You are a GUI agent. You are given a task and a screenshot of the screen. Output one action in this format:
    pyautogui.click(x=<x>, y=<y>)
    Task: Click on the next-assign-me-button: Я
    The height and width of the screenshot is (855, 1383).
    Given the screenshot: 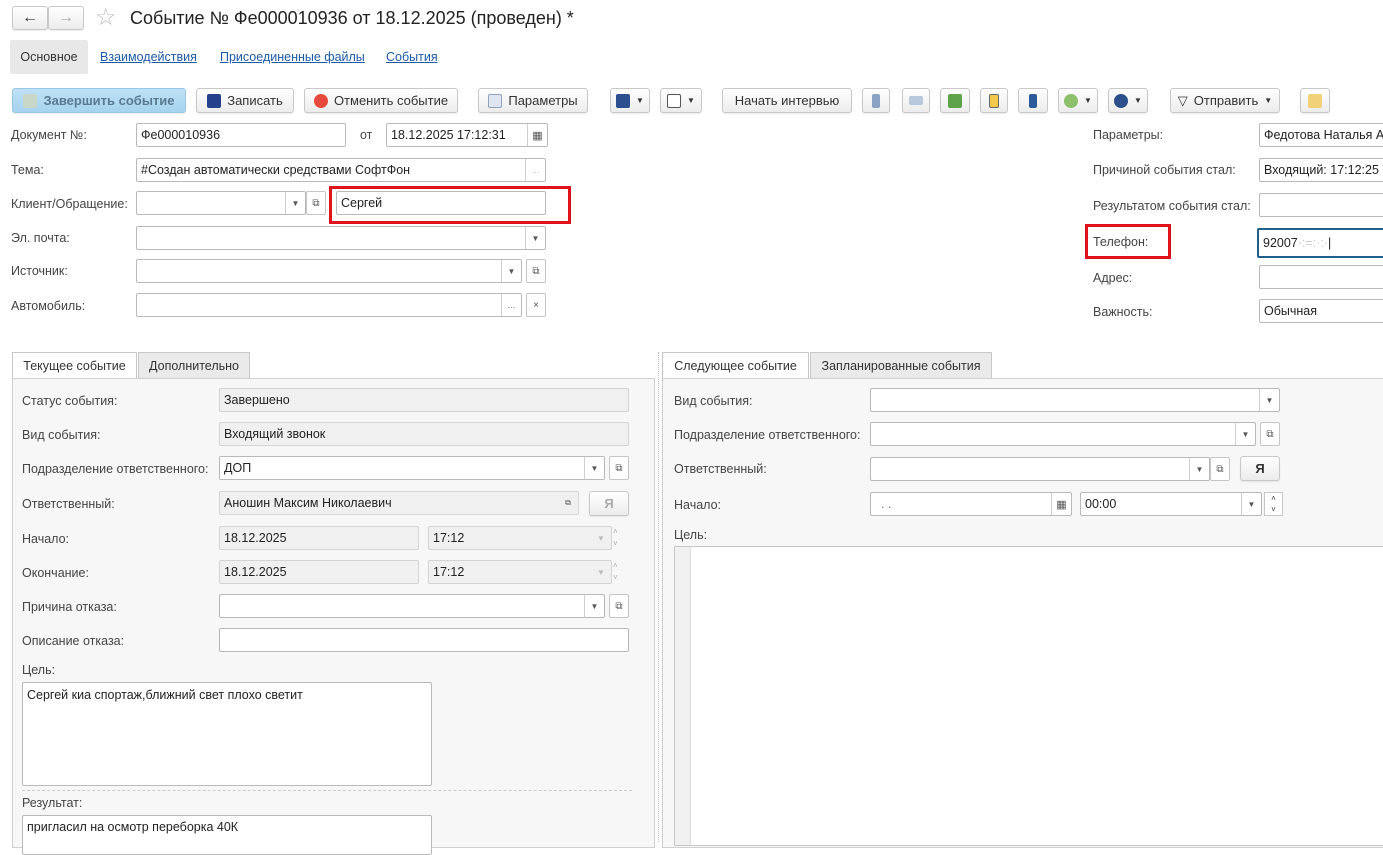 What is the action you would take?
    pyautogui.click(x=1260, y=468)
    